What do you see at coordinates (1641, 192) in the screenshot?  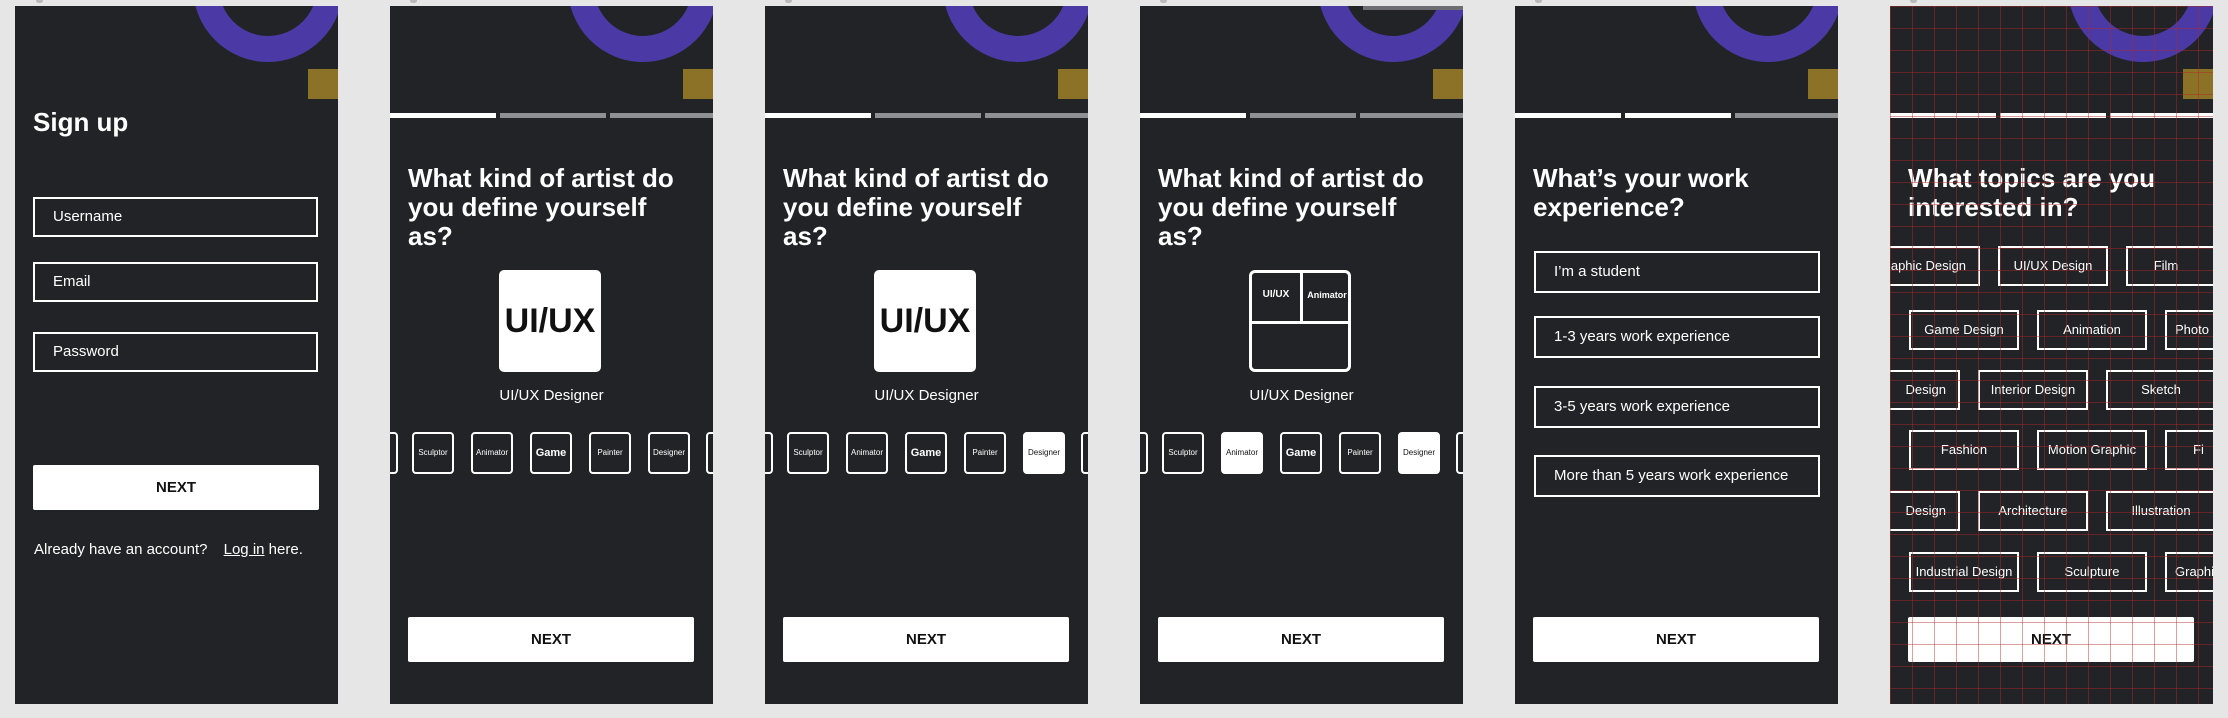 I see `page-title: What’s your work experience?` at bounding box center [1641, 192].